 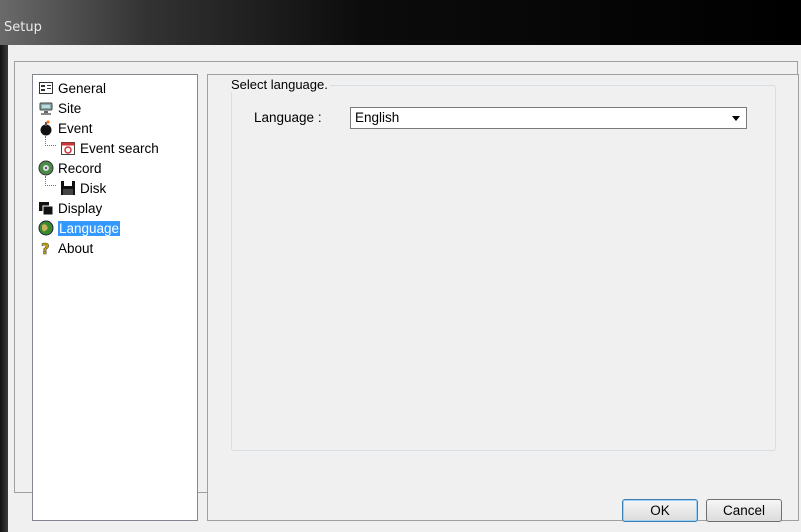 I want to click on tree-item-site: Site, so click(x=59, y=108).